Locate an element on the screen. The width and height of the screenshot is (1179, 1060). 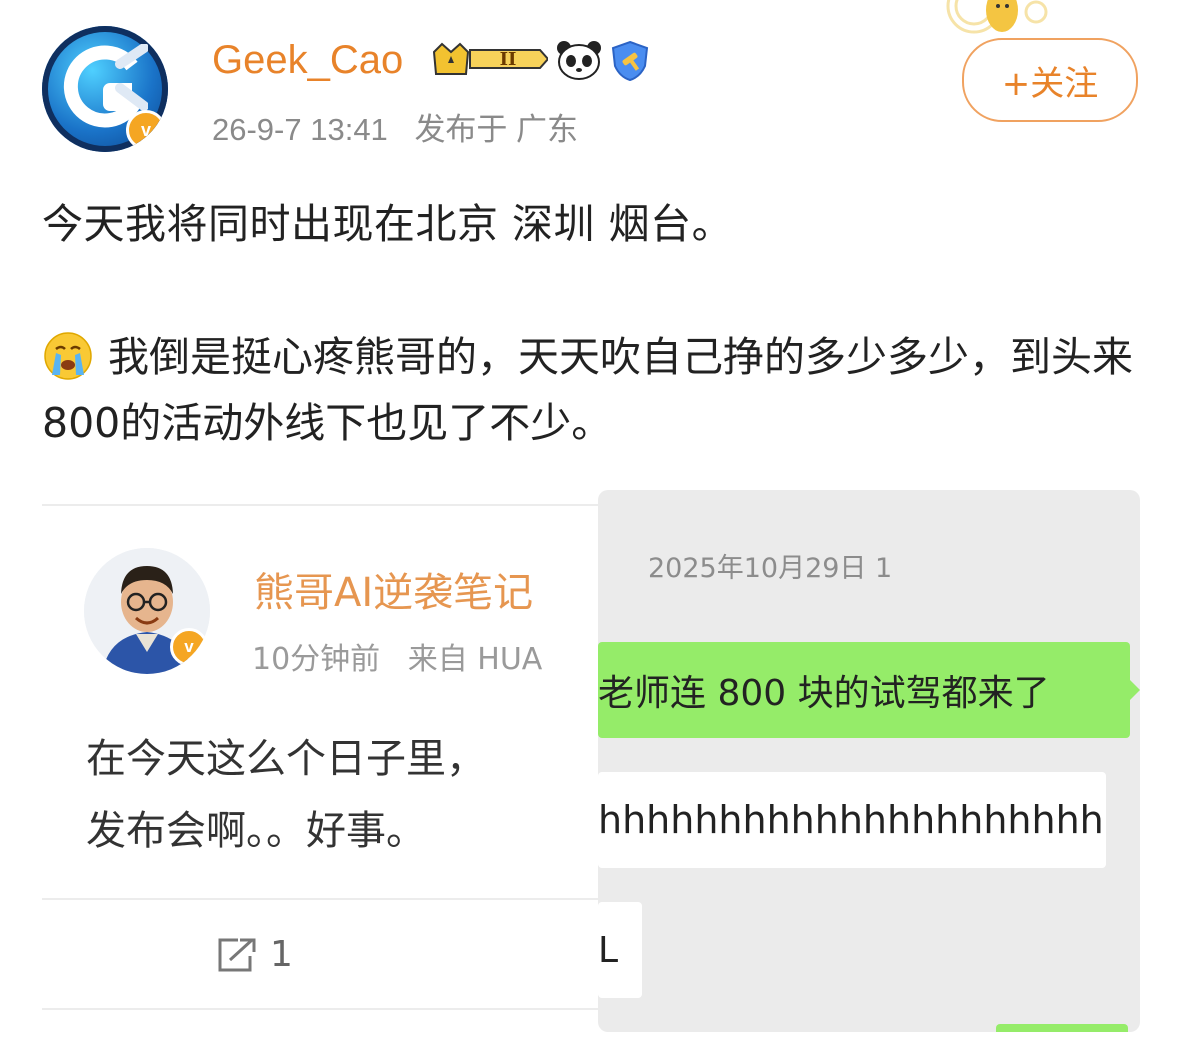
shield-icon is located at coordinates (630, 63).